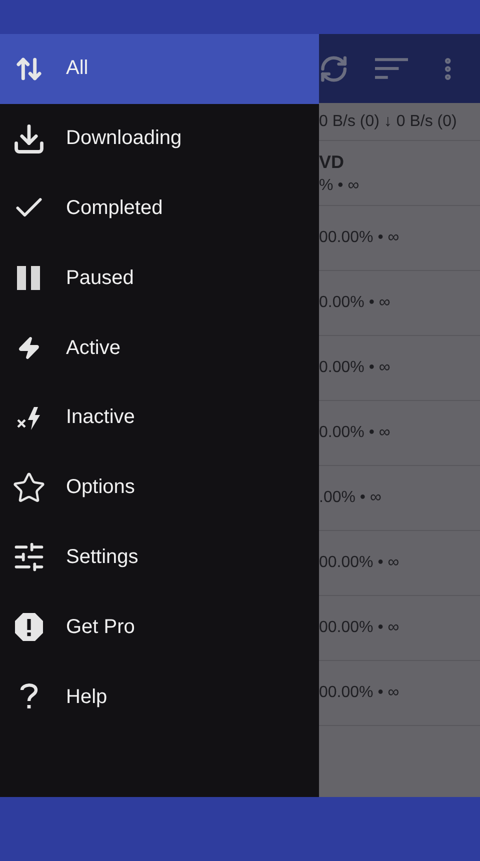 This screenshot has height=861, width=480. What do you see at coordinates (359, 693) in the screenshot?
I see `torrent-progress: 00.00% • ∞` at bounding box center [359, 693].